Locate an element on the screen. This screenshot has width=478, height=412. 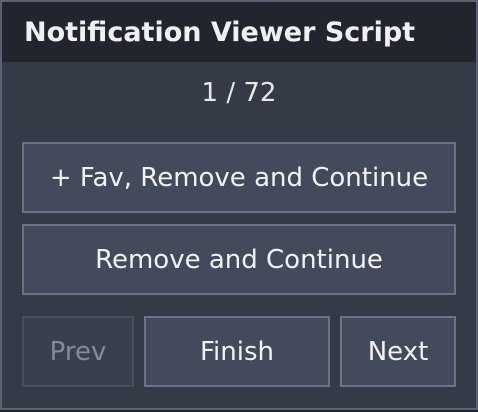
next-button: Next is located at coordinates (398, 351).